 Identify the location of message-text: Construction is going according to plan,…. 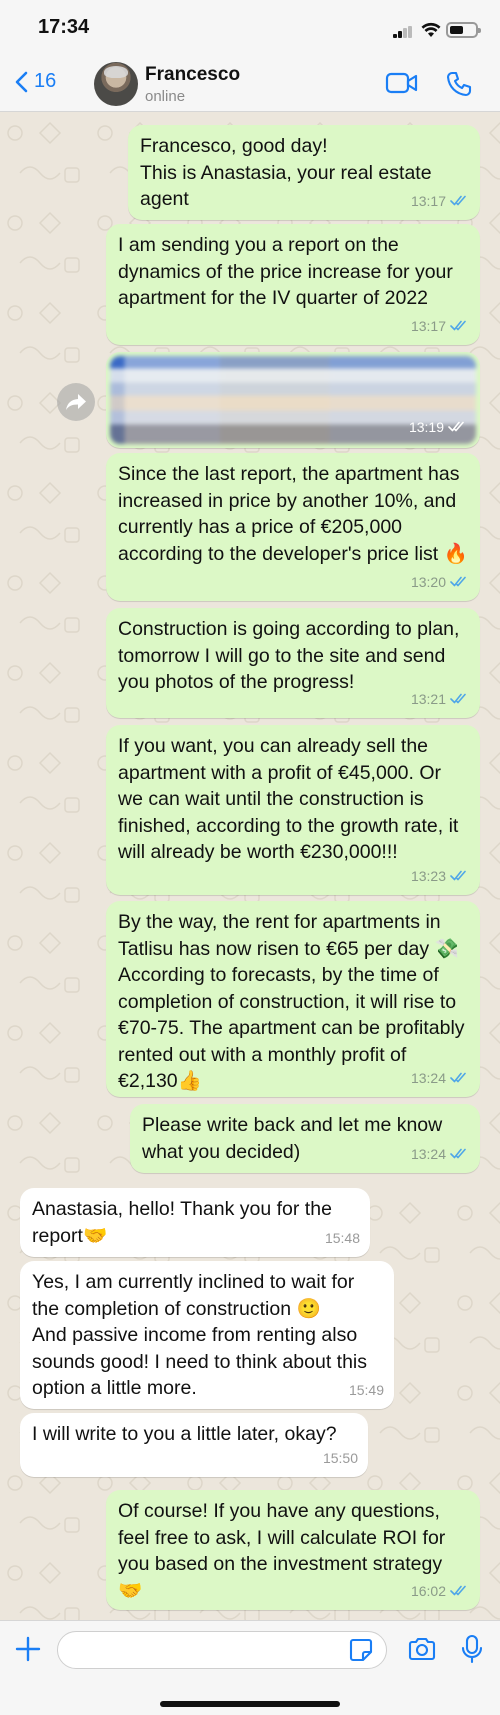
(291, 655).